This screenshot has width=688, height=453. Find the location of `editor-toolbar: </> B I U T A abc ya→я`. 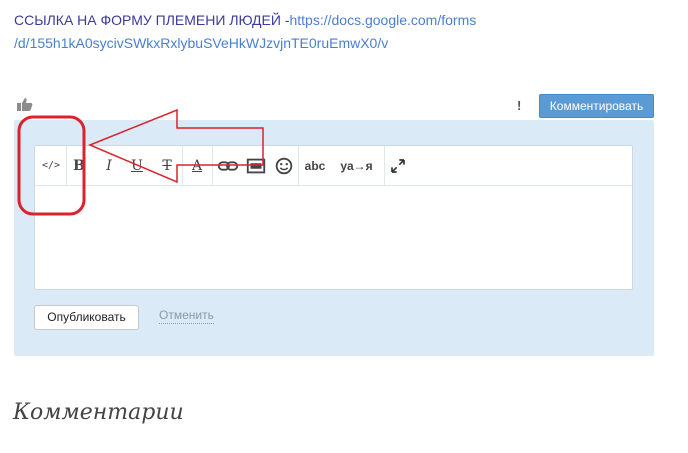

editor-toolbar: </> B I U T A abc ya→я is located at coordinates (333, 166).